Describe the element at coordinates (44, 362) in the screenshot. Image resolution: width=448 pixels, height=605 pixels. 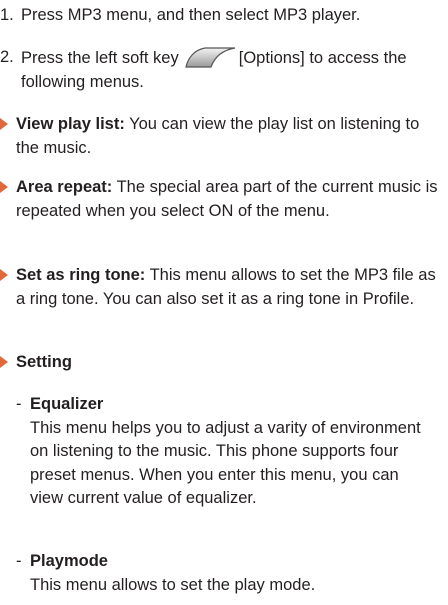
I see `bullet-title: Setting` at that location.